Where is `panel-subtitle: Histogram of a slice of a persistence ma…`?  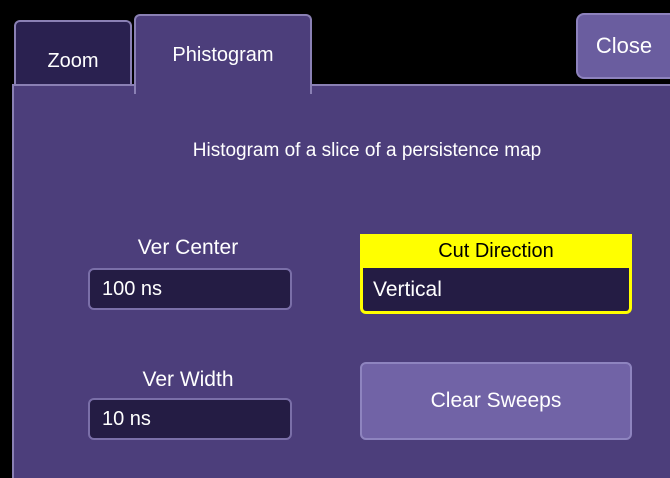
panel-subtitle: Histogram of a slice of a persistence ma… is located at coordinates (367, 150).